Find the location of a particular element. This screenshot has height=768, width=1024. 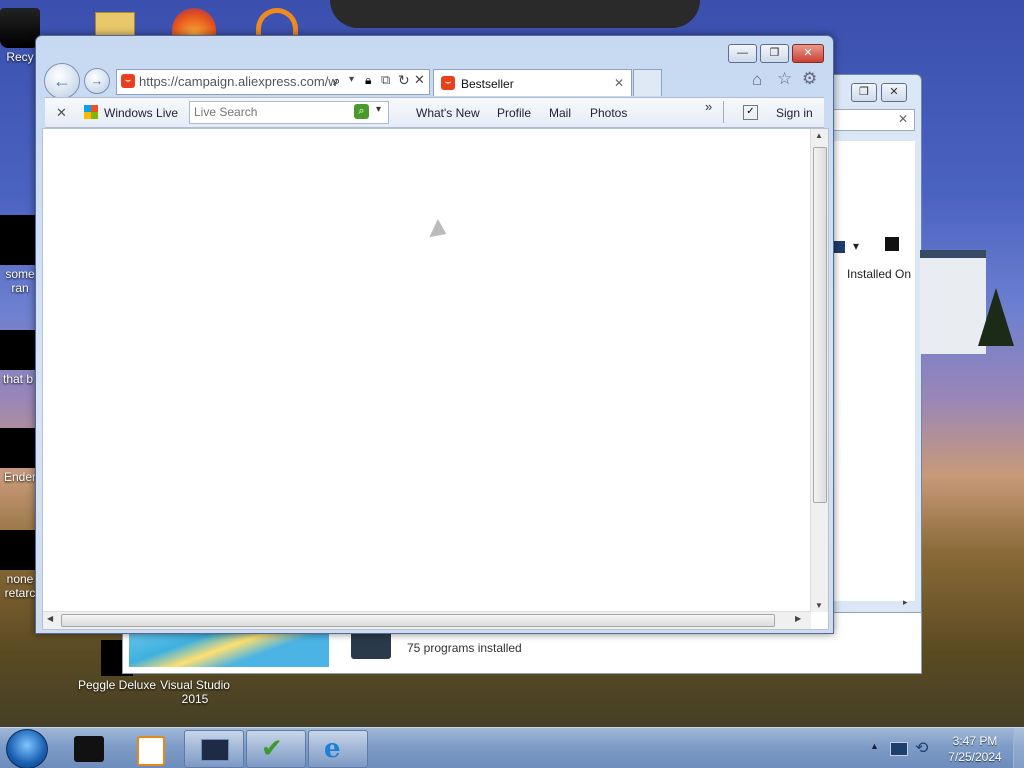

toolbar-divider is located at coordinates (723, 112).